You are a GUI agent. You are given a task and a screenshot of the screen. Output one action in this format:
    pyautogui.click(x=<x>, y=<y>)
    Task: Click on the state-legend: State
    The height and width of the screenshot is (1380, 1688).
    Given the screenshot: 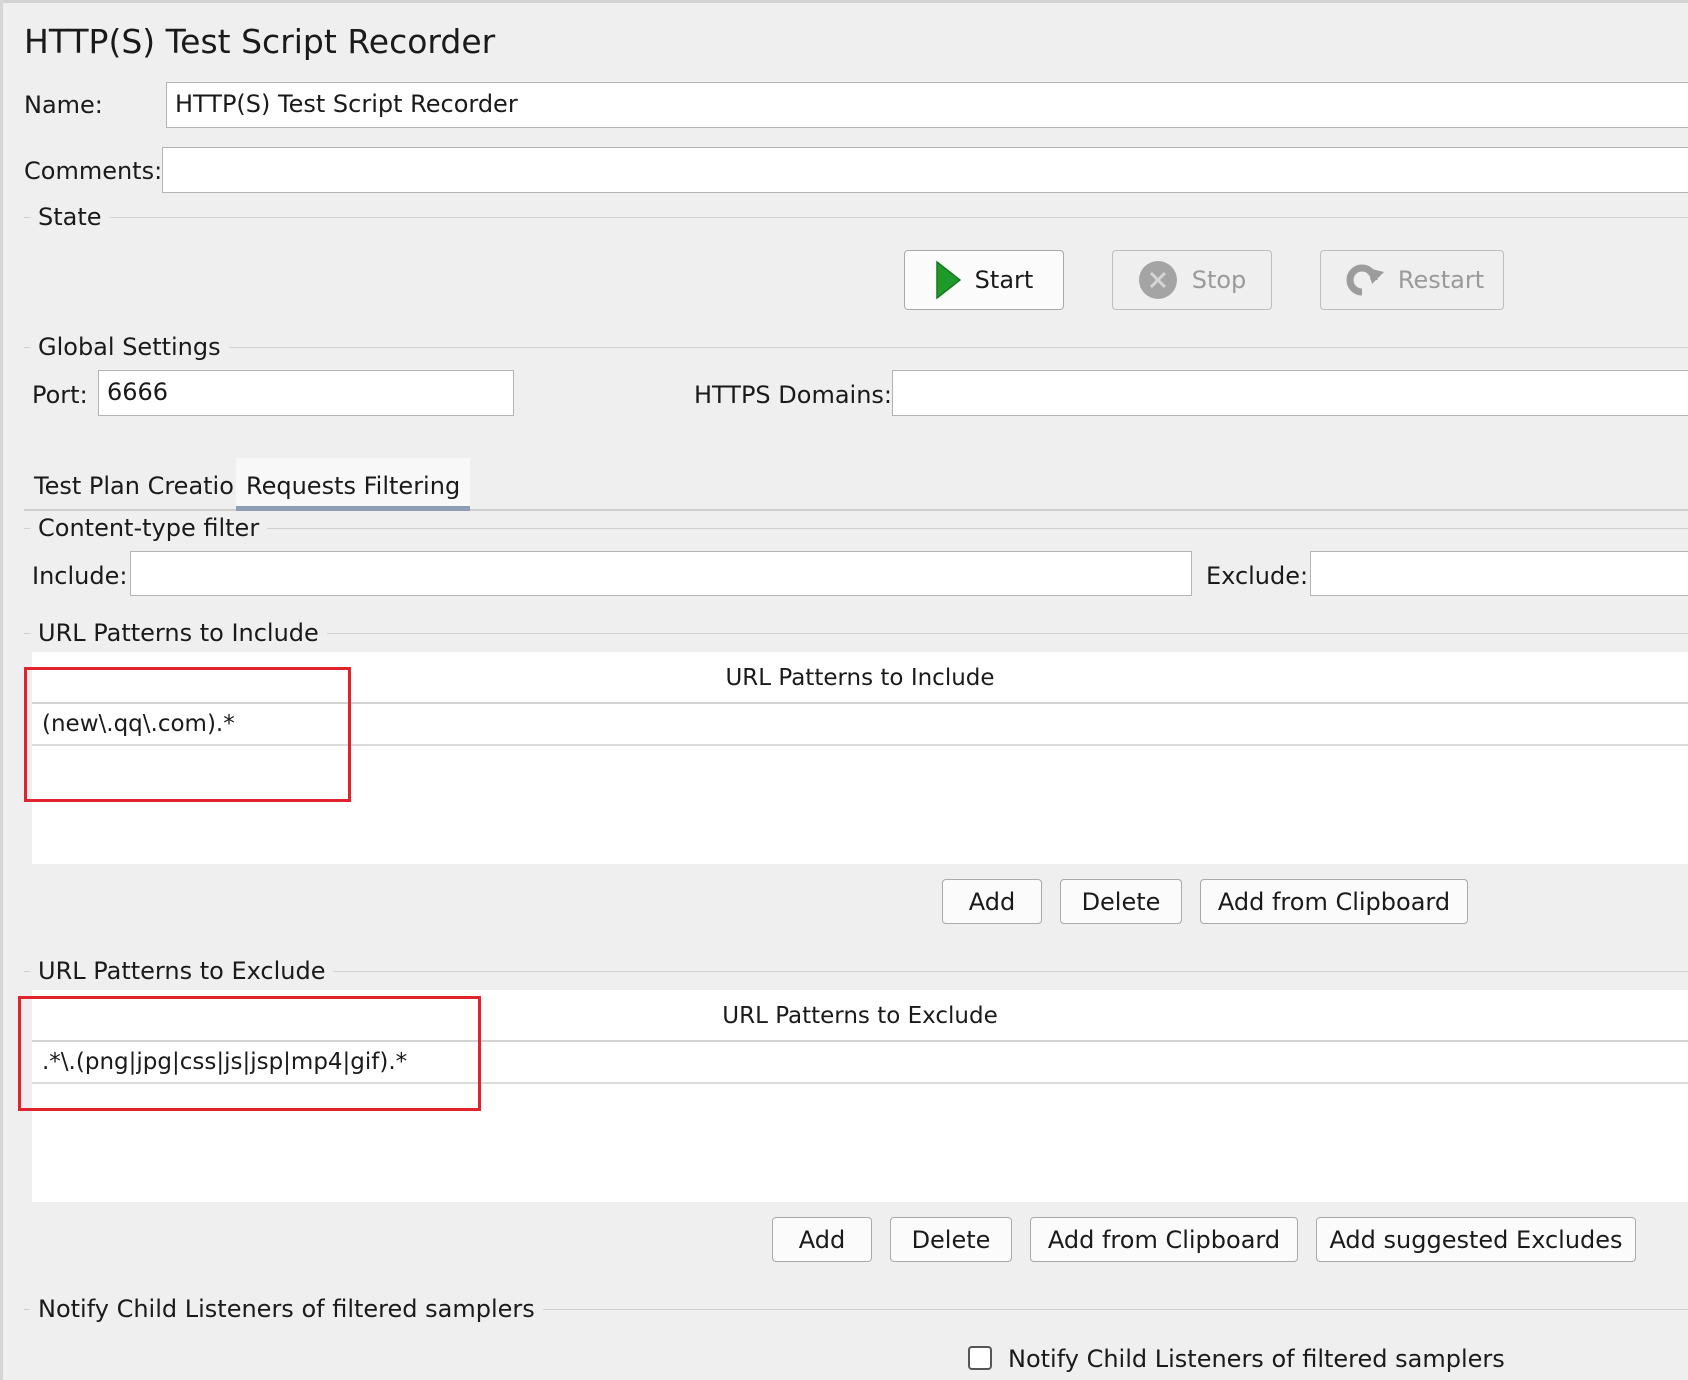 What is the action you would take?
    pyautogui.click(x=70, y=217)
    